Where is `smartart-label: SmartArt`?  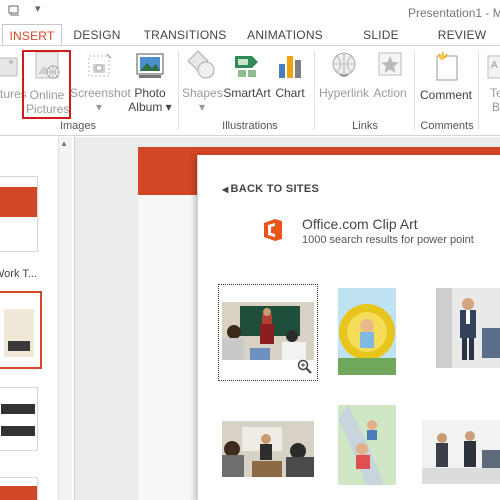
smartart-label: SmartArt is located at coordinates (247, 93).